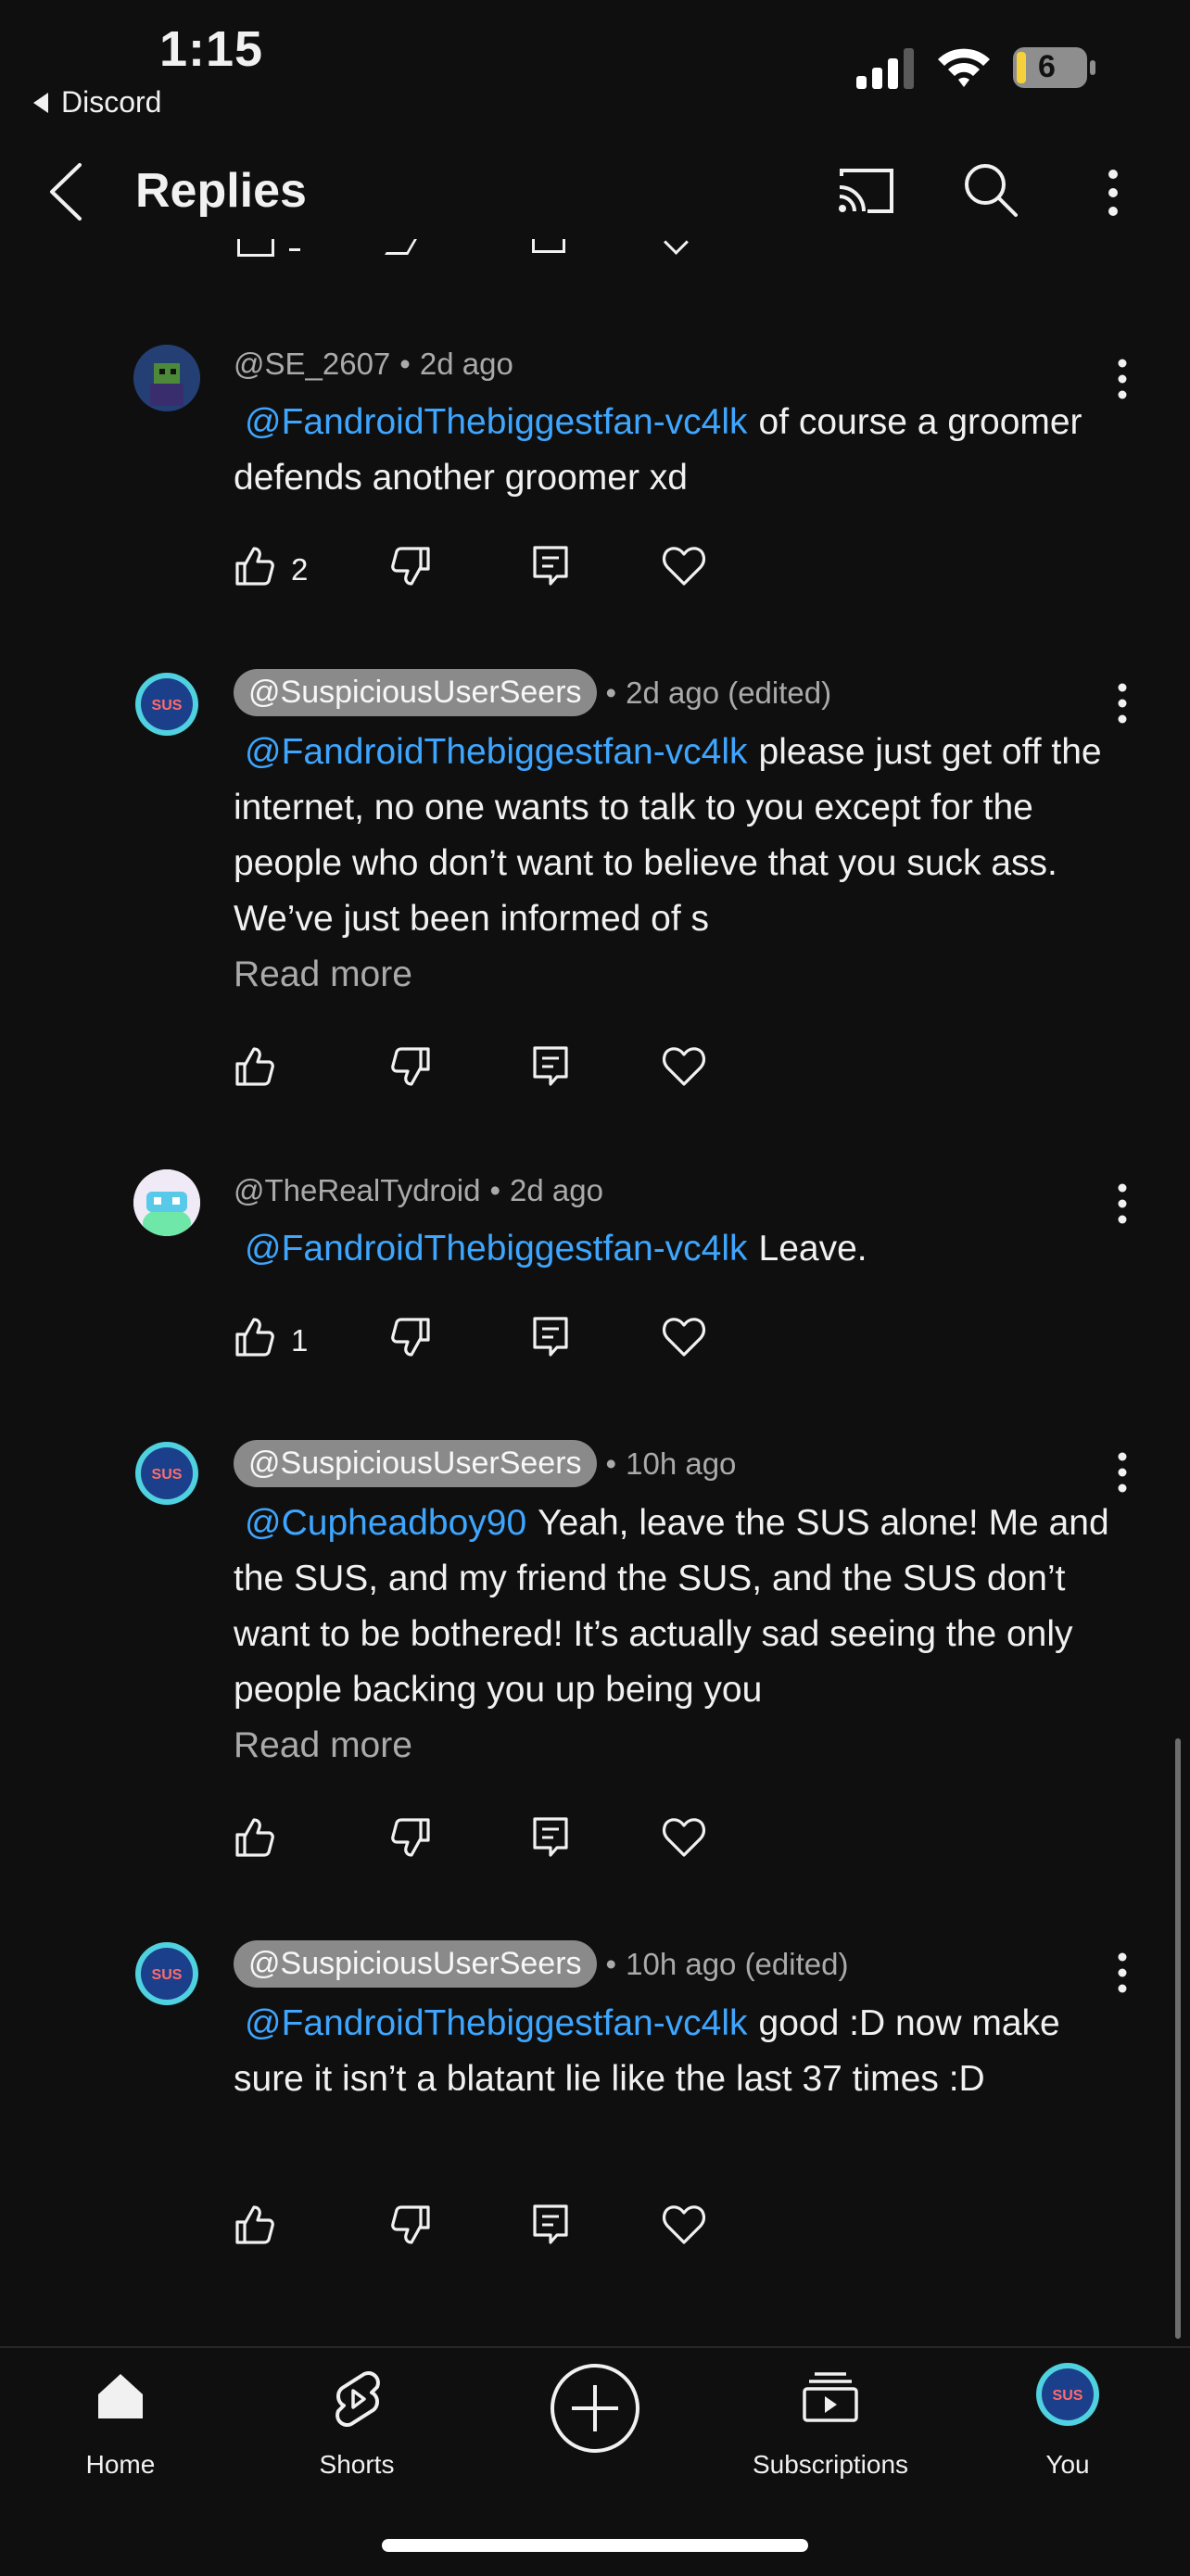  I want to click on cellular-signal-icon, so click(885, 68).